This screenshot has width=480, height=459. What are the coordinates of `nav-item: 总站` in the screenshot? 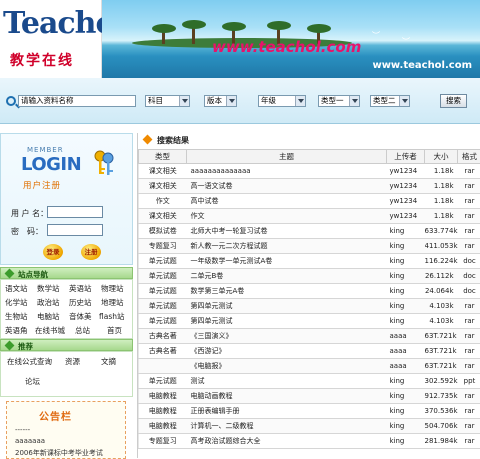 It's located at (82, 330).